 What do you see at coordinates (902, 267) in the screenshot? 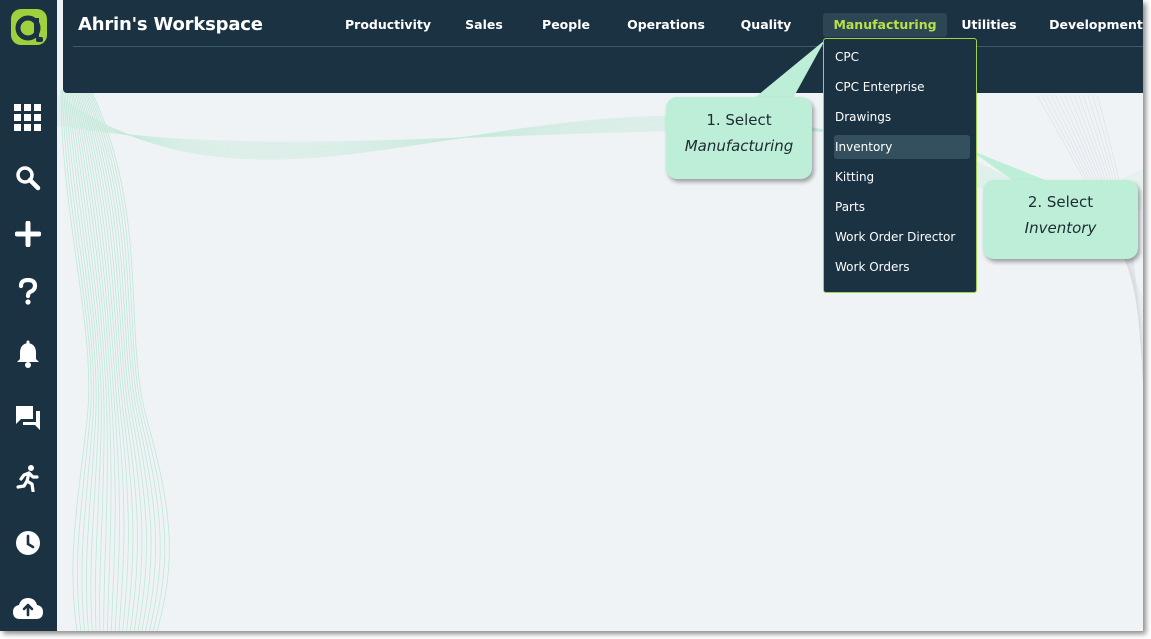
I see `menu-item-work-orders: Work Orders` at bounding box center [902, 267].